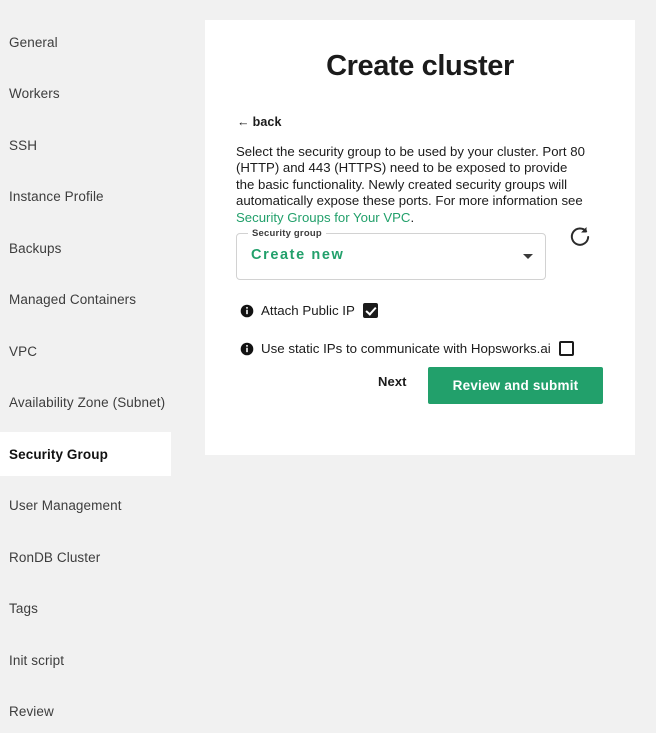 This screenshot has width=656, height=733. I want to click on sidebar-item-label: User Management, so click(65, 505).